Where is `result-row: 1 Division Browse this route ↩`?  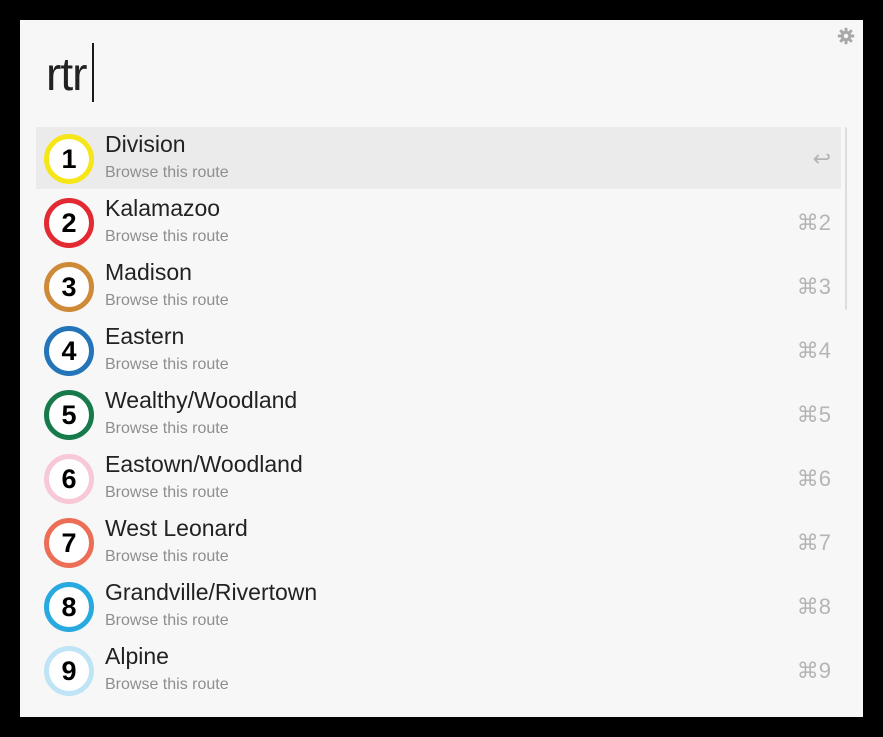 result-row: 1 Division Browse this route ↩ is located at coordinates (438, 158).